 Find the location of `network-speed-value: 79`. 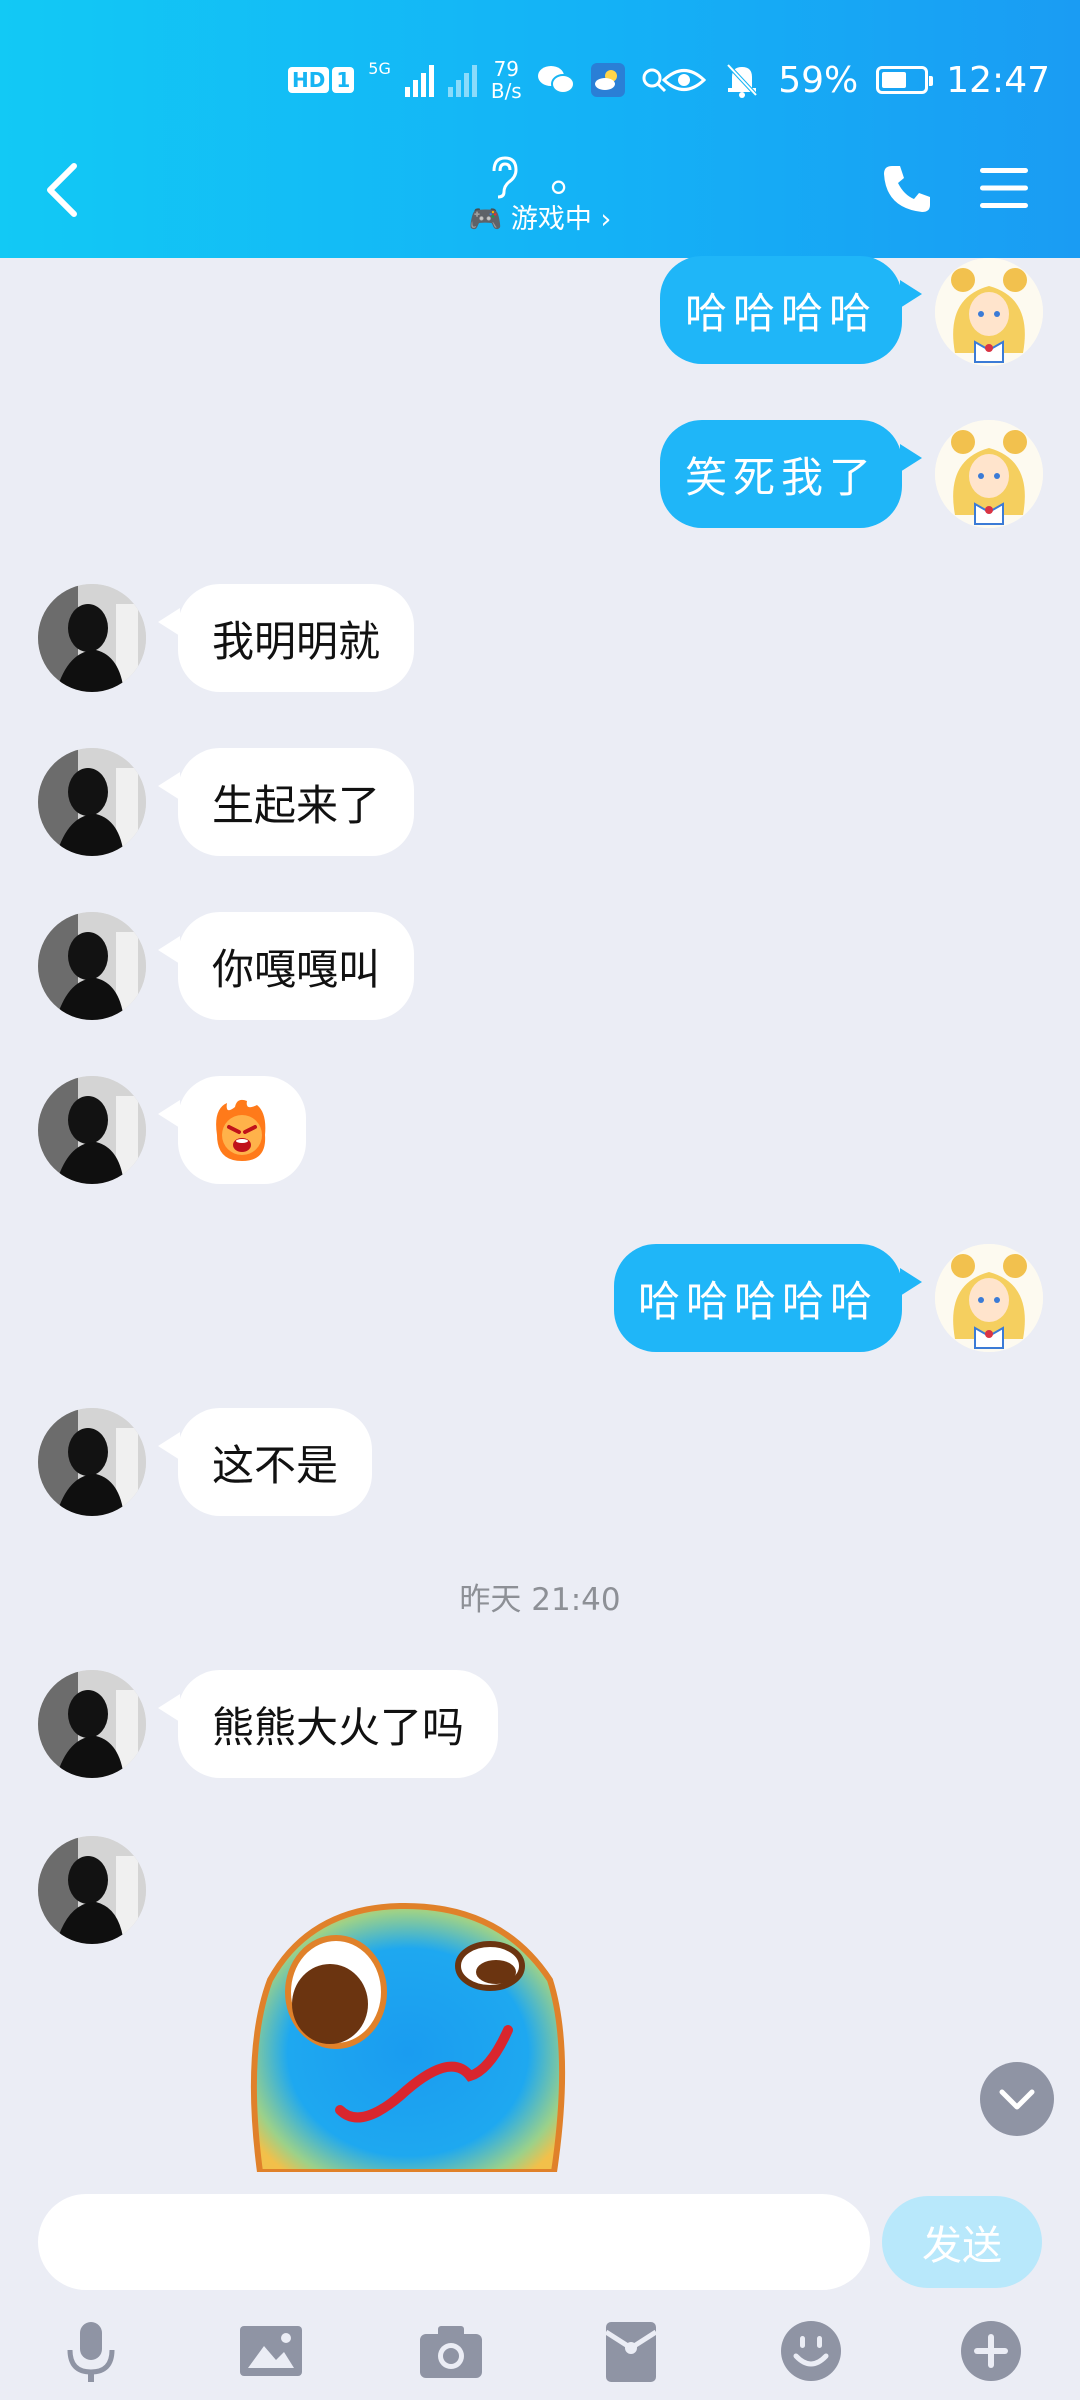

network-speed-value: 79 is located at coordinates (506, 69).